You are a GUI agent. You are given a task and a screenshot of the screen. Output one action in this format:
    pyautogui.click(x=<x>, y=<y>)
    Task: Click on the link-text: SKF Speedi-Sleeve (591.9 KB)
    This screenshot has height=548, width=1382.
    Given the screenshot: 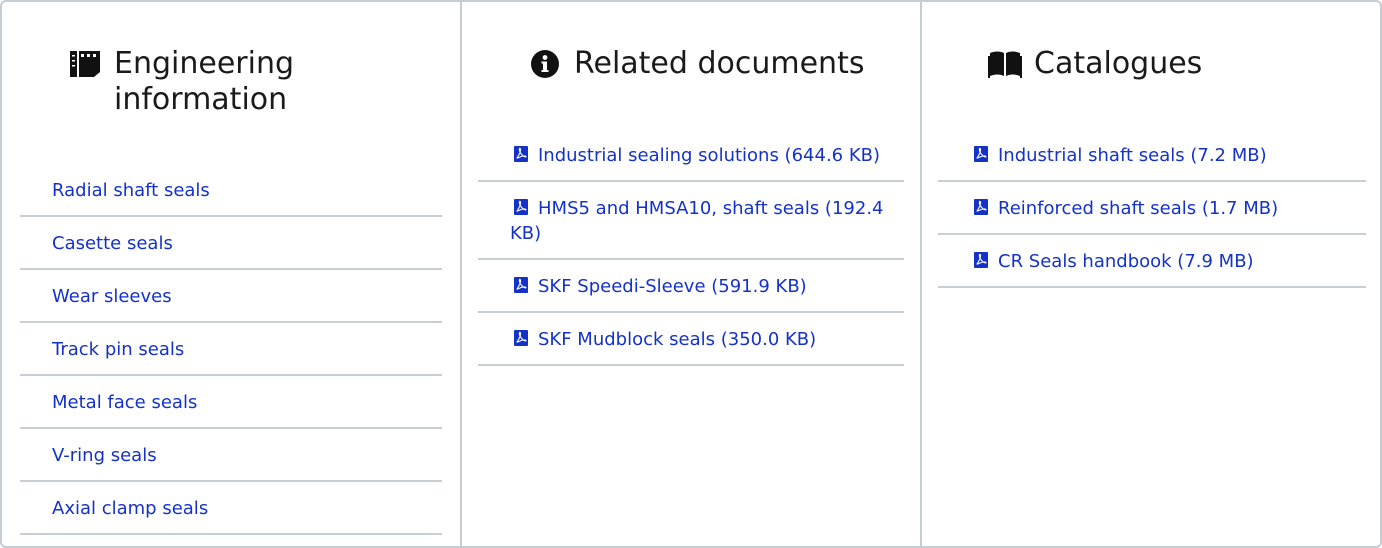 What is the action you would take?
    pyautogui.click(x=672, y=286)
    